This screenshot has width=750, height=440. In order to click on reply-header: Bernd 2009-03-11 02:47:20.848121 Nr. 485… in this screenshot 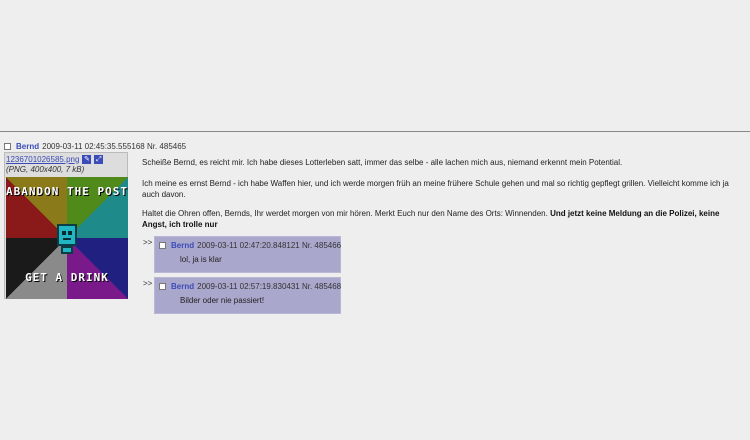, I will do `click(250, 245)`.